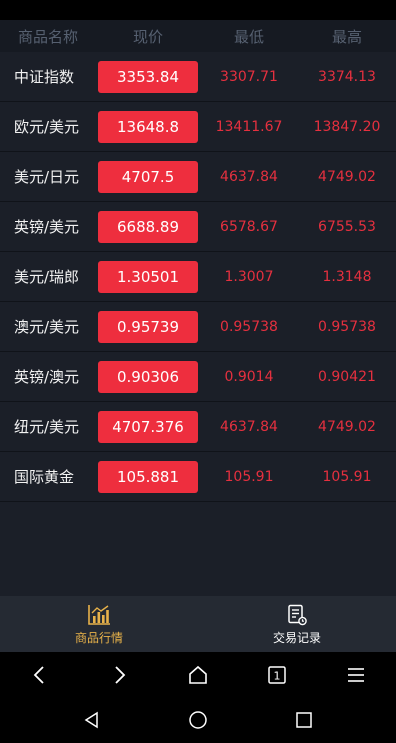 This screenshot has width=396, height=743. Describe the element at coordinates (99, 615) in the screenshot. I see `bar-chart-icon` at that location.